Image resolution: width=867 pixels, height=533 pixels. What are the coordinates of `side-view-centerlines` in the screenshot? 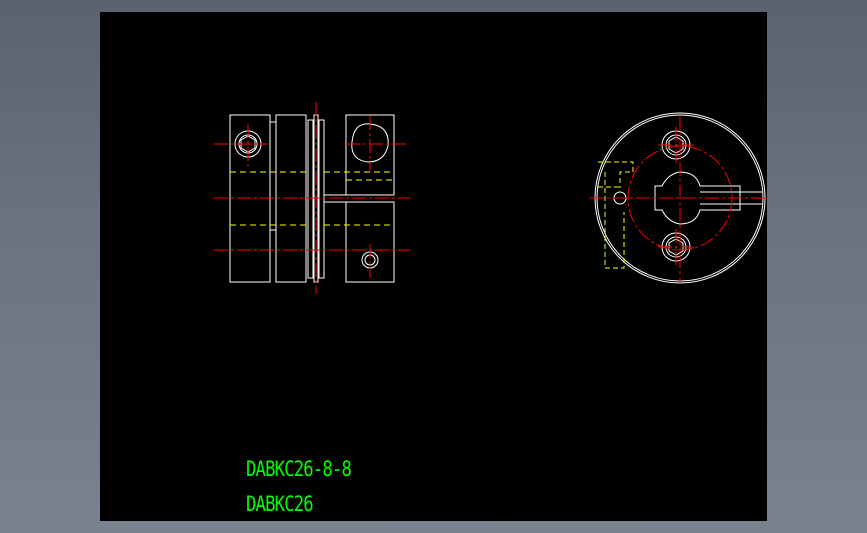 It's located at (312, 198).